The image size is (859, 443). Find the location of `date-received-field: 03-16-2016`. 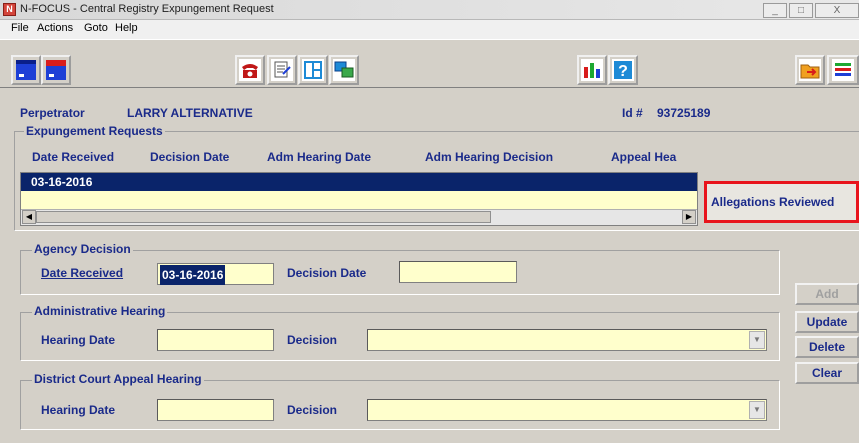

date-received-field: 03-16-2016 is located at coordinates (215, 274).